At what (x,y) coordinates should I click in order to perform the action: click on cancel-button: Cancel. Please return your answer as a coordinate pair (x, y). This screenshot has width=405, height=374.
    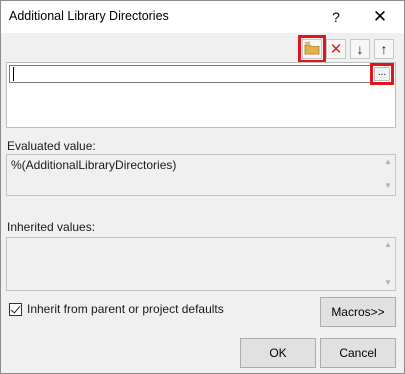
    Looking at the image, I should click on (358, 353).